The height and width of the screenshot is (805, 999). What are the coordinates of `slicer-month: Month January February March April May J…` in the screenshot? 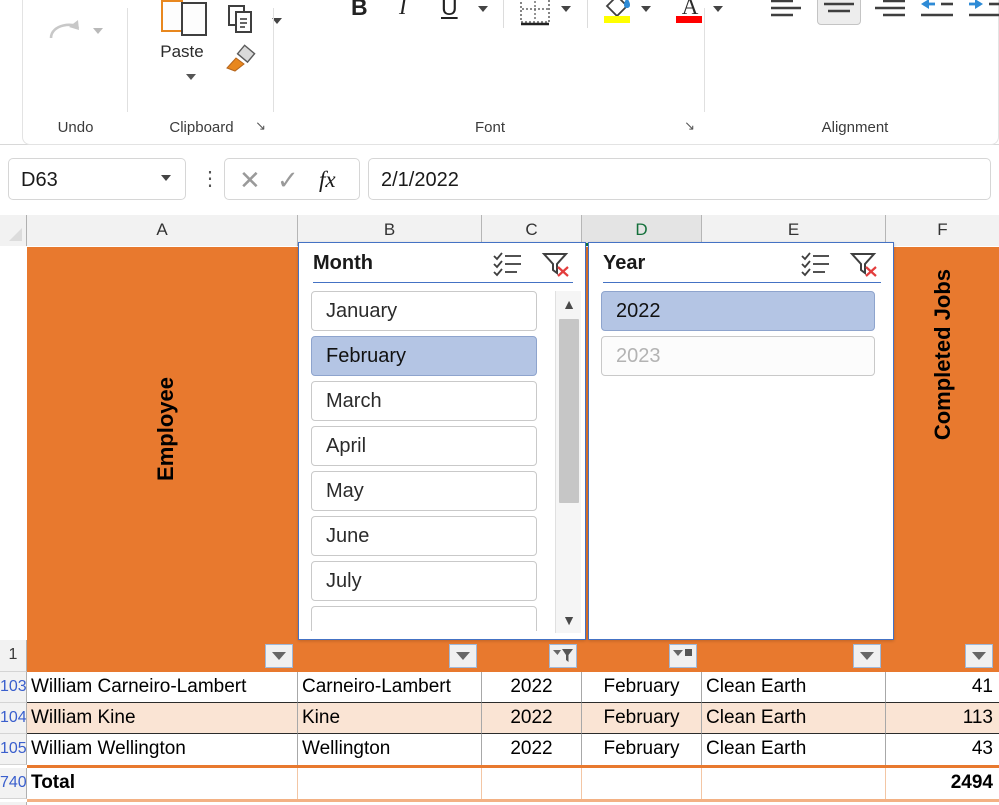 It's located at (442, 441).